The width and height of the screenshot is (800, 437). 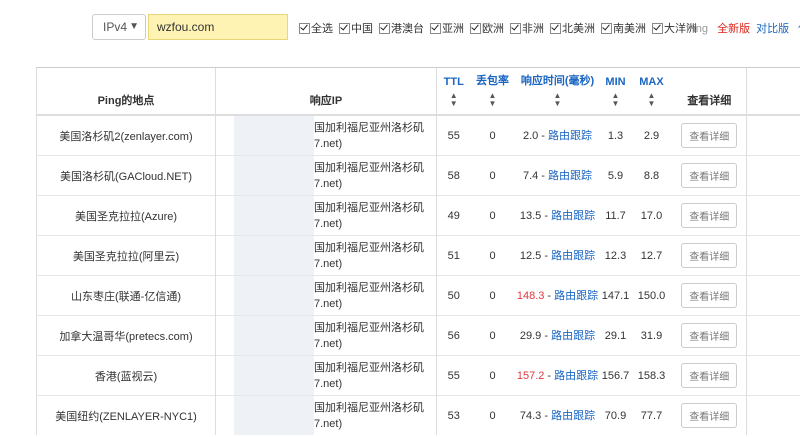 What do you see at coordinates (530, 335) in the screenshot?
I see `resp-value: 29.9` at bounding box center [530, 335].